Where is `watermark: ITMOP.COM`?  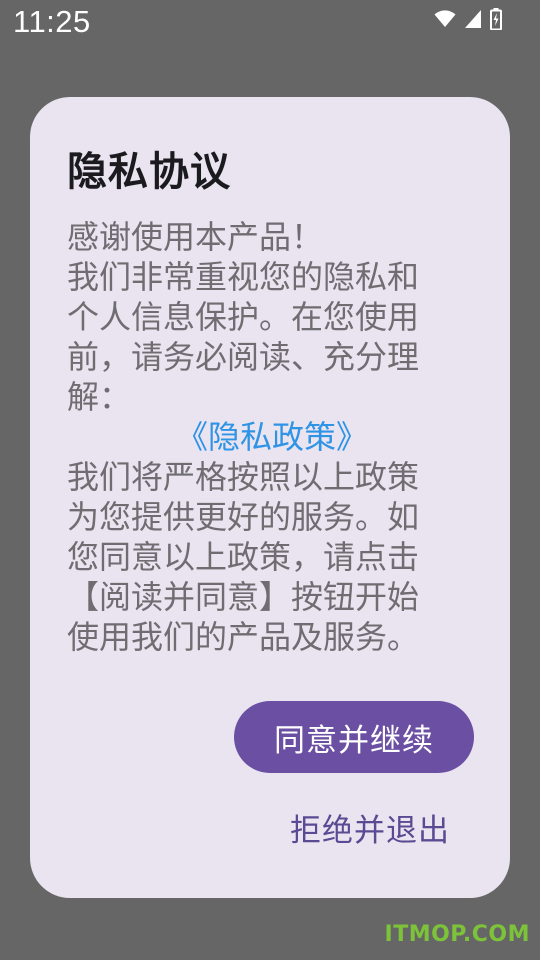
watermark: ITMOP.COM is located at coordinates (457, 934).